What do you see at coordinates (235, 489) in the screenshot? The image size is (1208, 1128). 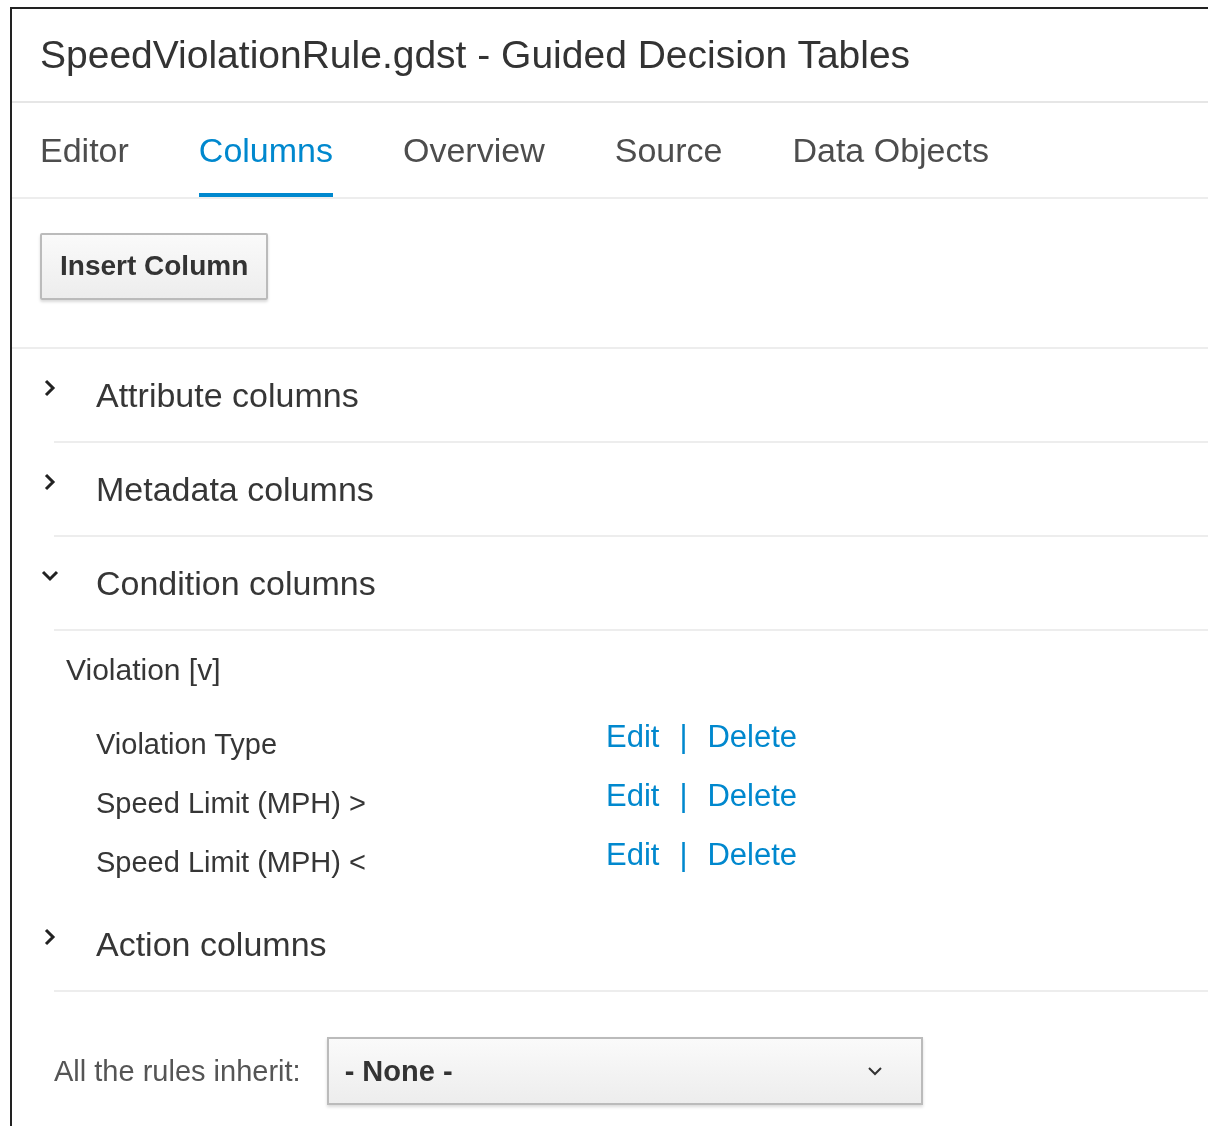 I see `section-header: Metadata columns` at bounding box center [235, 489].